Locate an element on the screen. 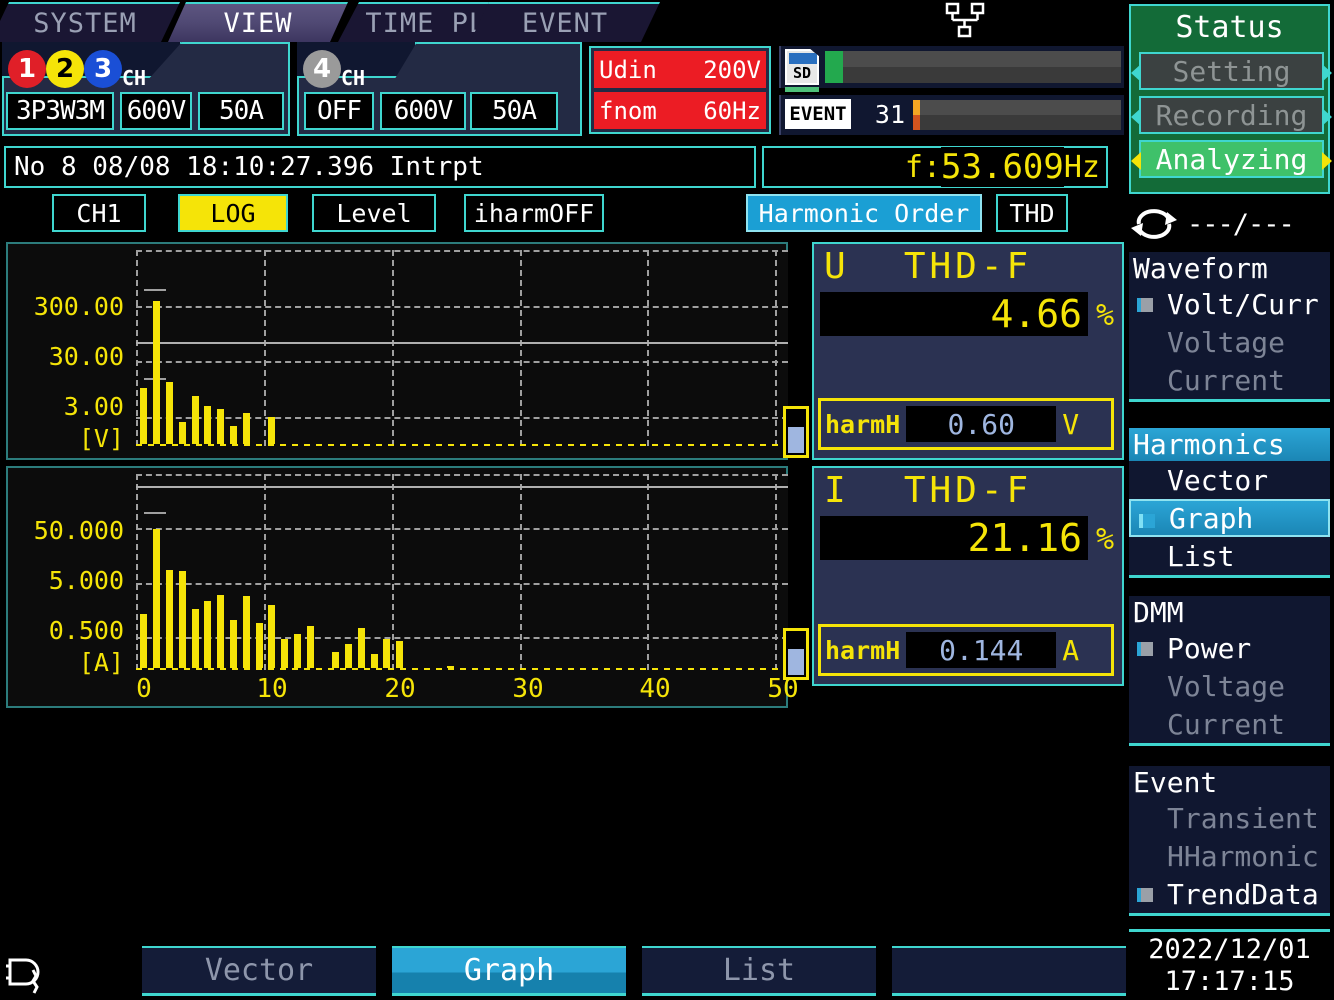 The image size is (1334, 1000). tab-system: SYSTEM is located at coordinates (90, 22).